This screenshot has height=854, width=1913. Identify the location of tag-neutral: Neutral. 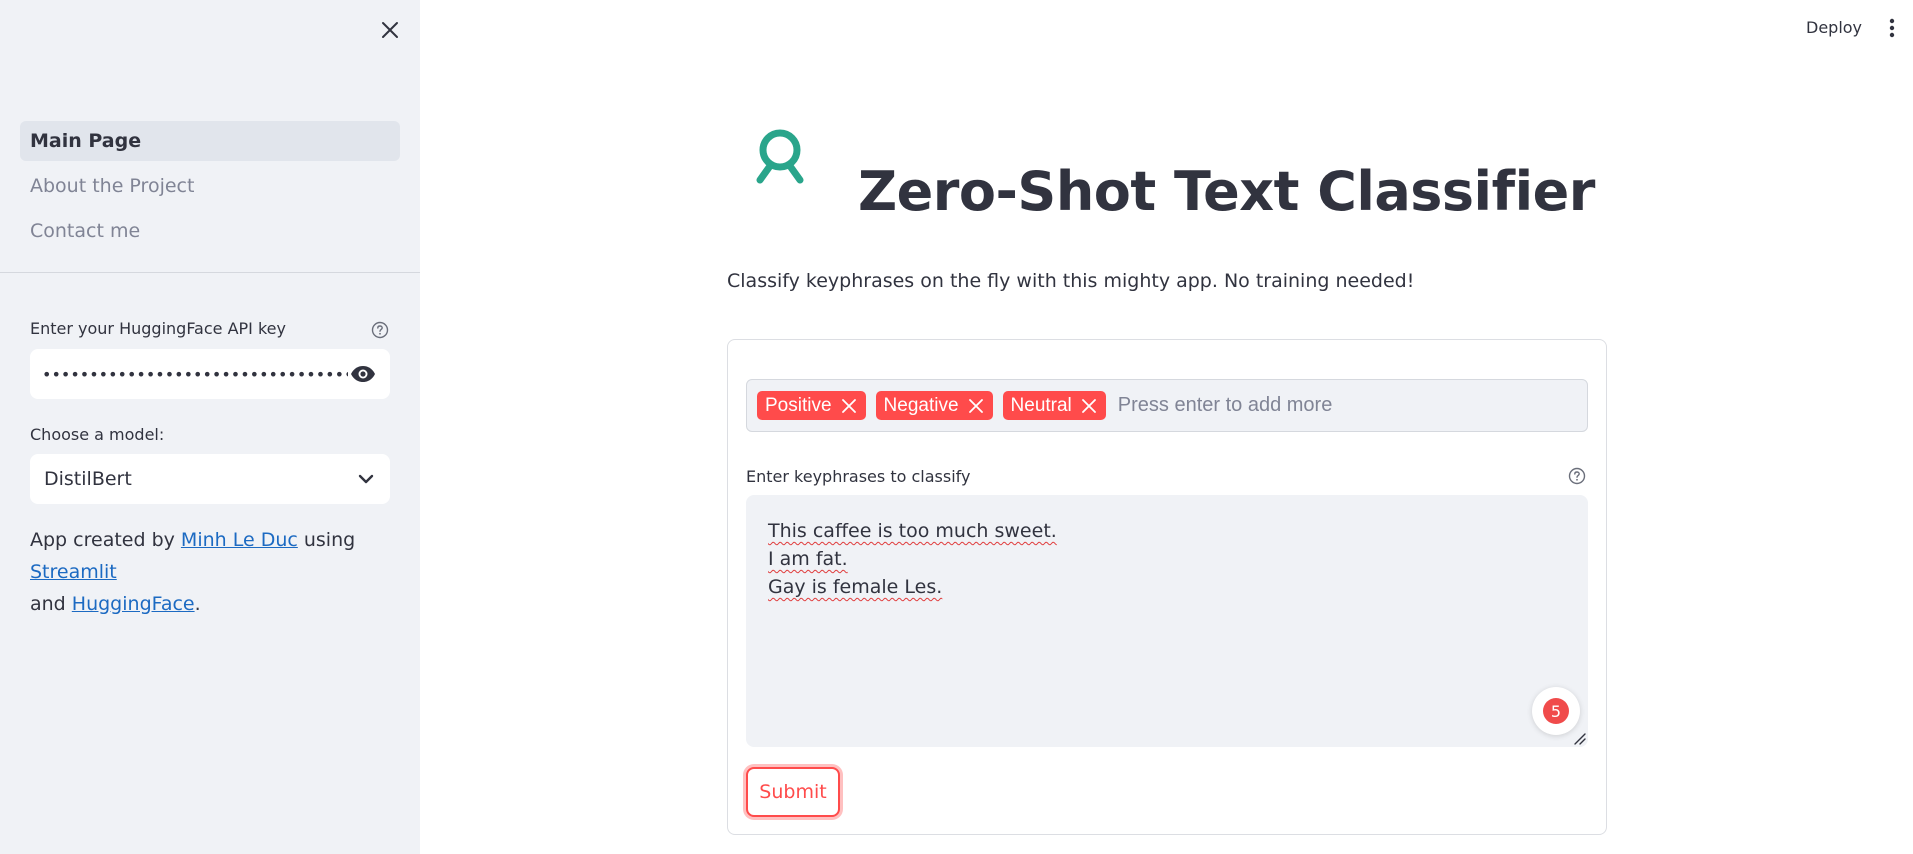
(1054, 405).